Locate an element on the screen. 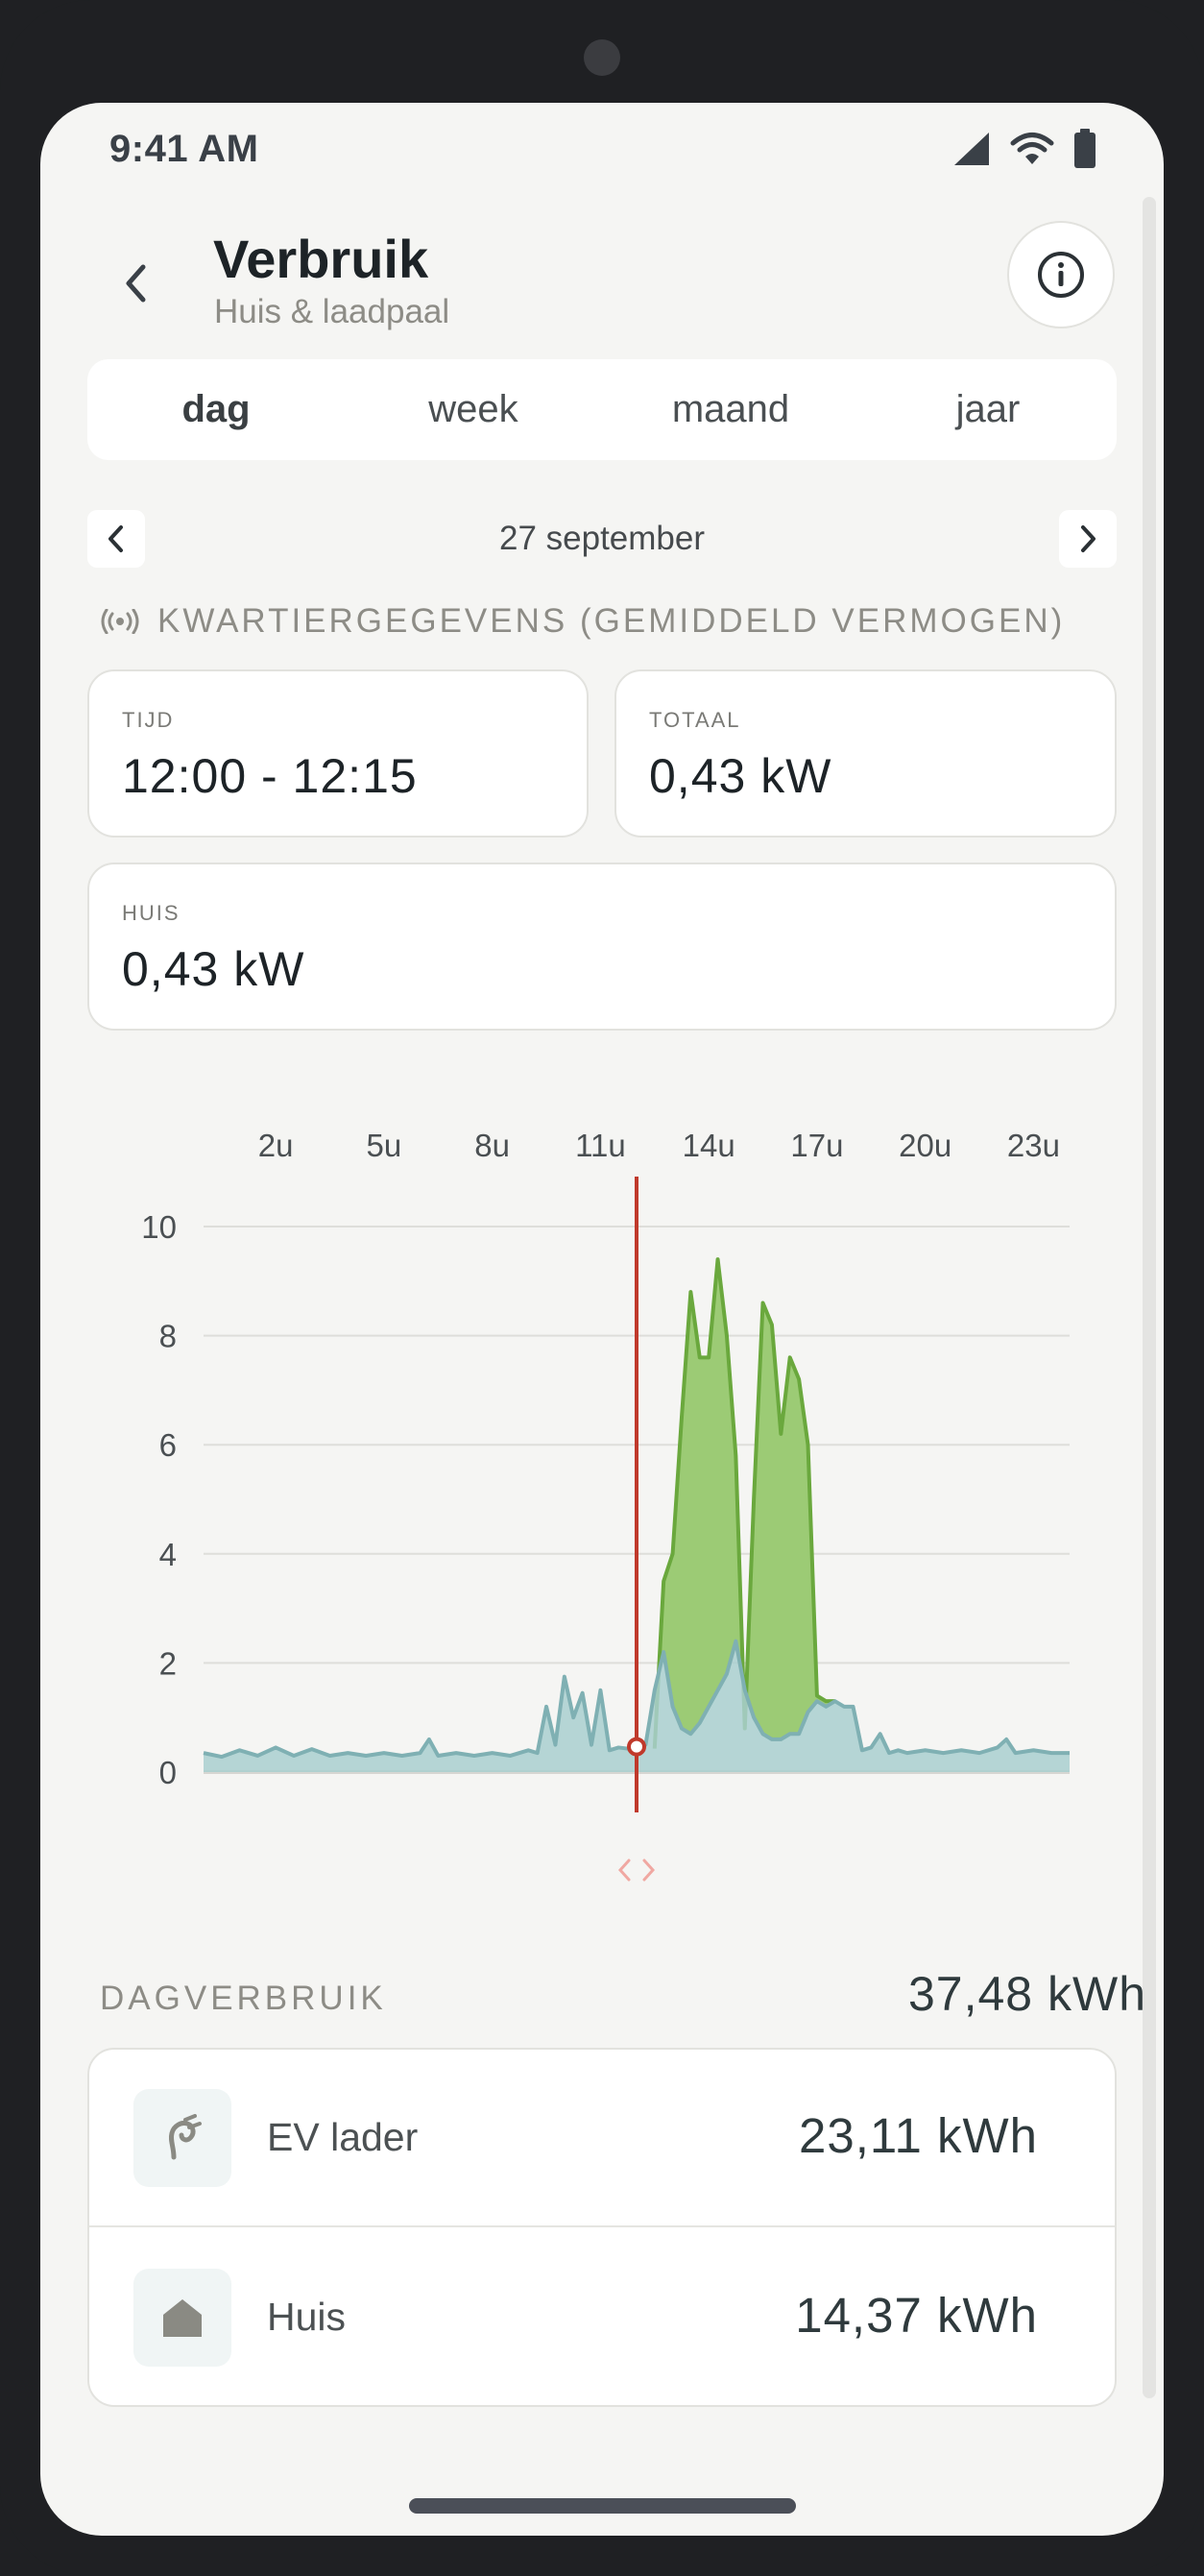 Image resolution: width=1204 pixels, height=2576 pixels. time-value: 12:00 - 12:15 is located at coordinates (270, 776).